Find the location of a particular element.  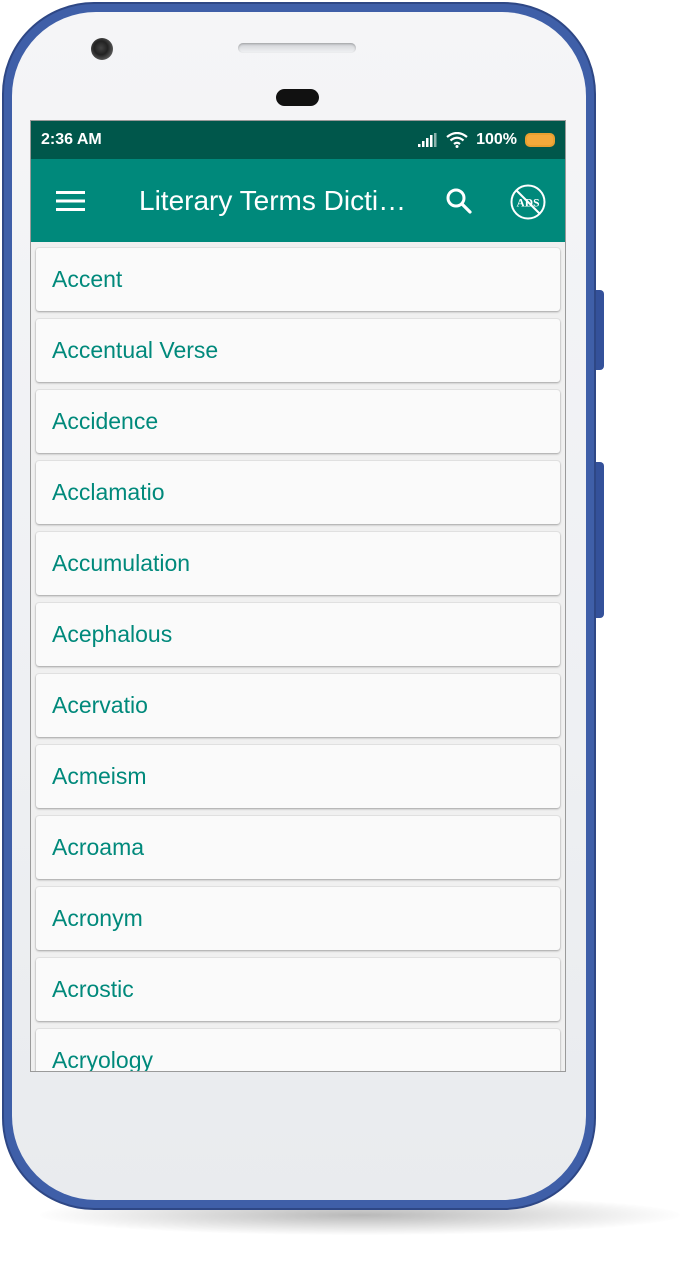

remove-ads-button: ADS is located at coordinates (528, 202).